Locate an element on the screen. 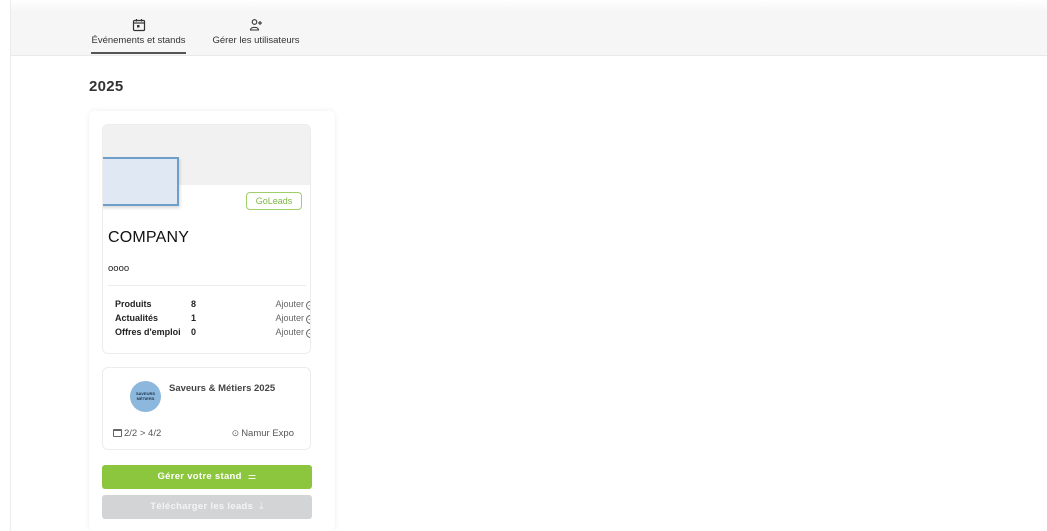 This screenshot has width=1047, height=531. event-logo: SAVEURS MÉTIERS is located at coordinates (145, 396).